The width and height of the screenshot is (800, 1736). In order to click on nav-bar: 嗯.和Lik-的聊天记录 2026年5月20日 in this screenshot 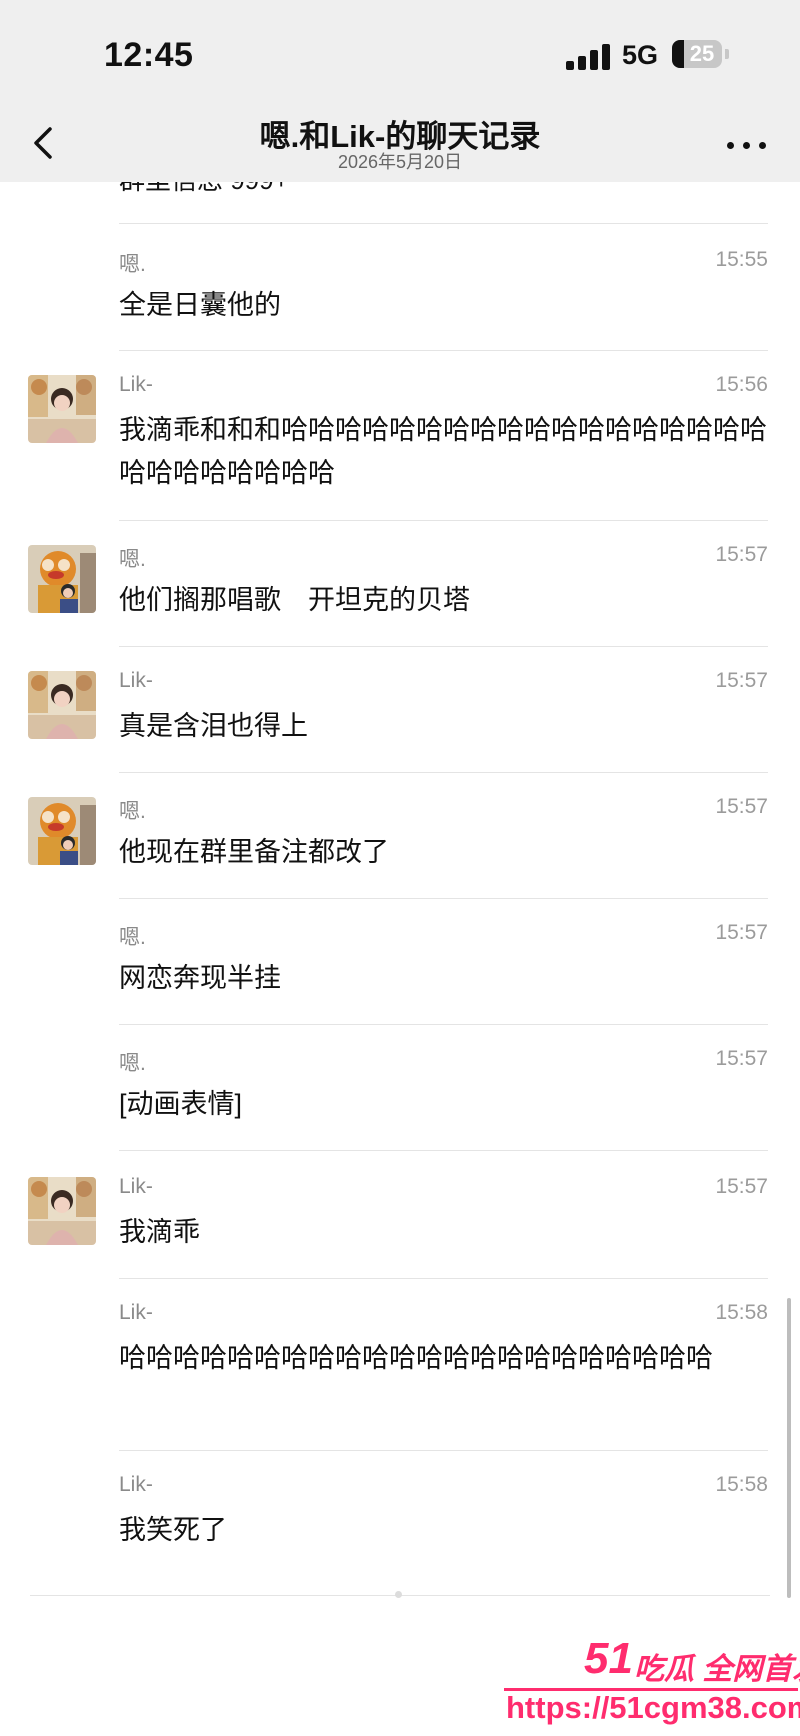, I will do `click(400, 143)`.